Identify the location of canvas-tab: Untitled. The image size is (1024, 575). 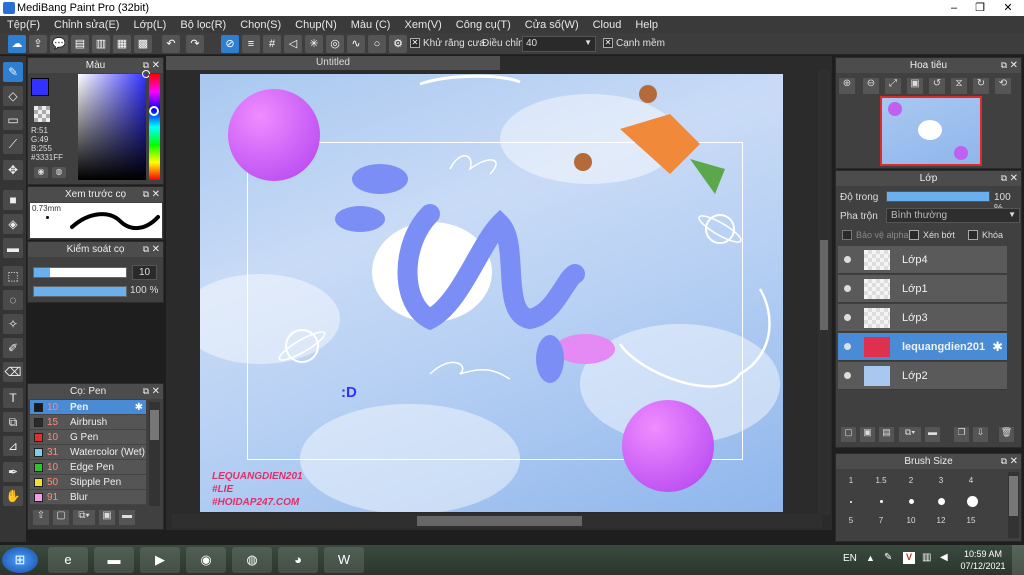
(333, 63).